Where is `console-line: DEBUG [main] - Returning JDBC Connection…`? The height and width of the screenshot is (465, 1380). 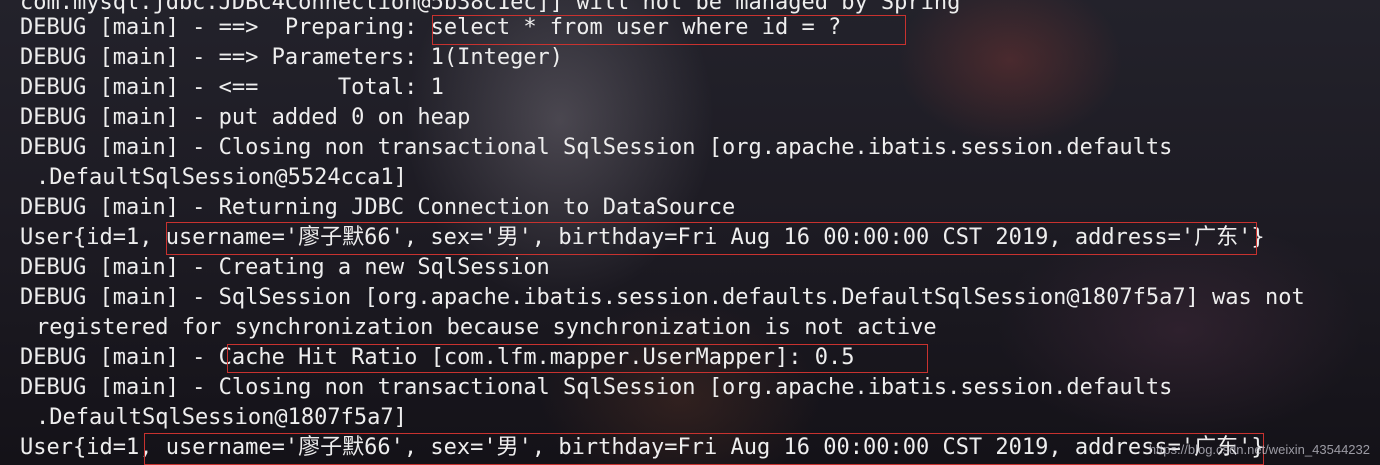
console-line: DEBUG [main] - Returning JDBC Connection… is located at coordinates (378, 207).